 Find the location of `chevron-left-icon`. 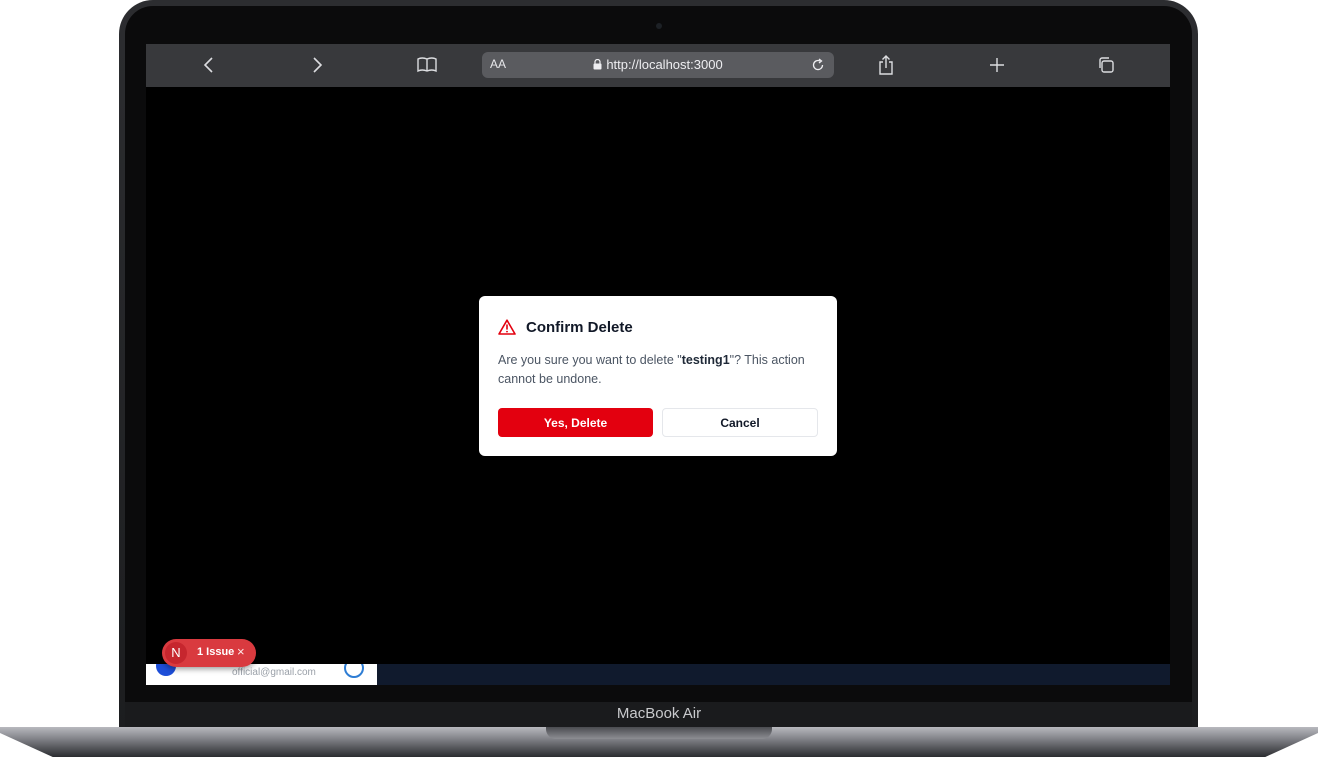

chevron-left-icon is located at coordinates (208, 65).